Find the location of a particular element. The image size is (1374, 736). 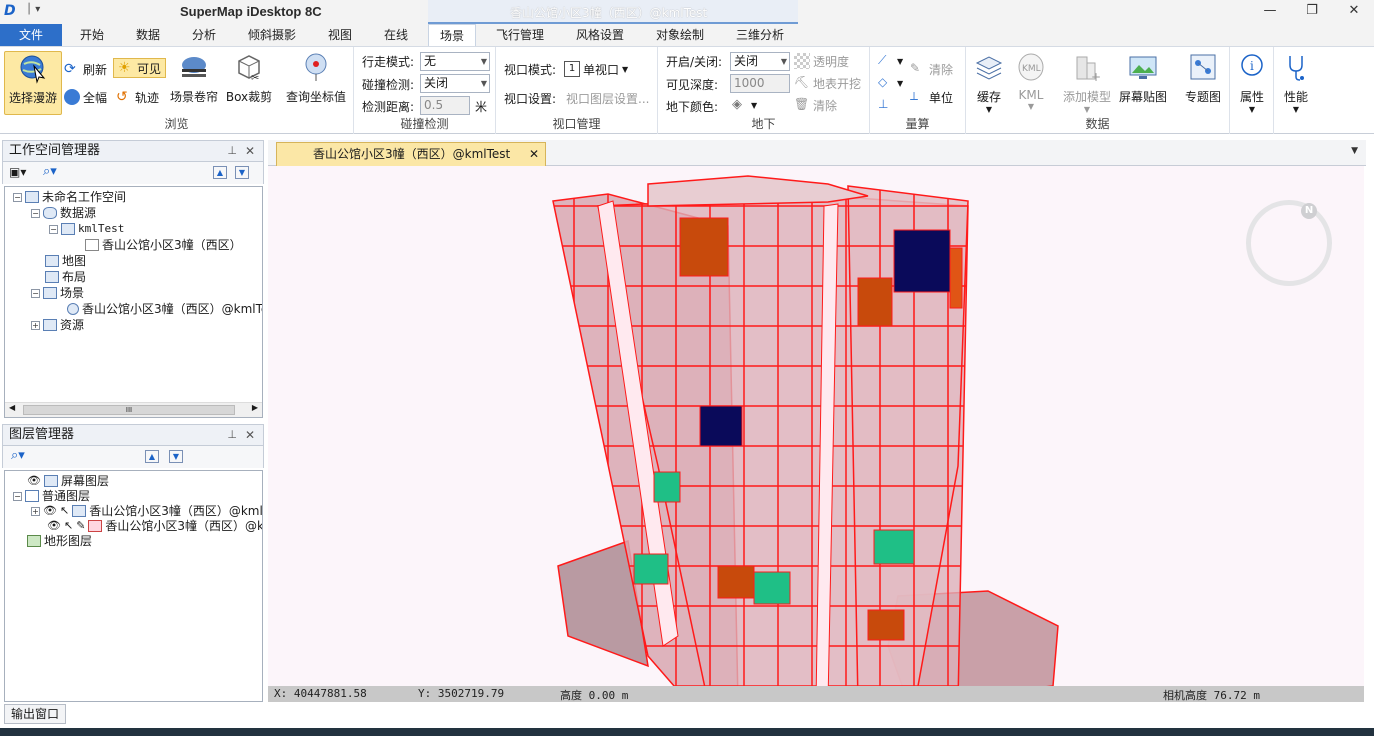

tab-data: 数据 is located at coordinates (148, 35).